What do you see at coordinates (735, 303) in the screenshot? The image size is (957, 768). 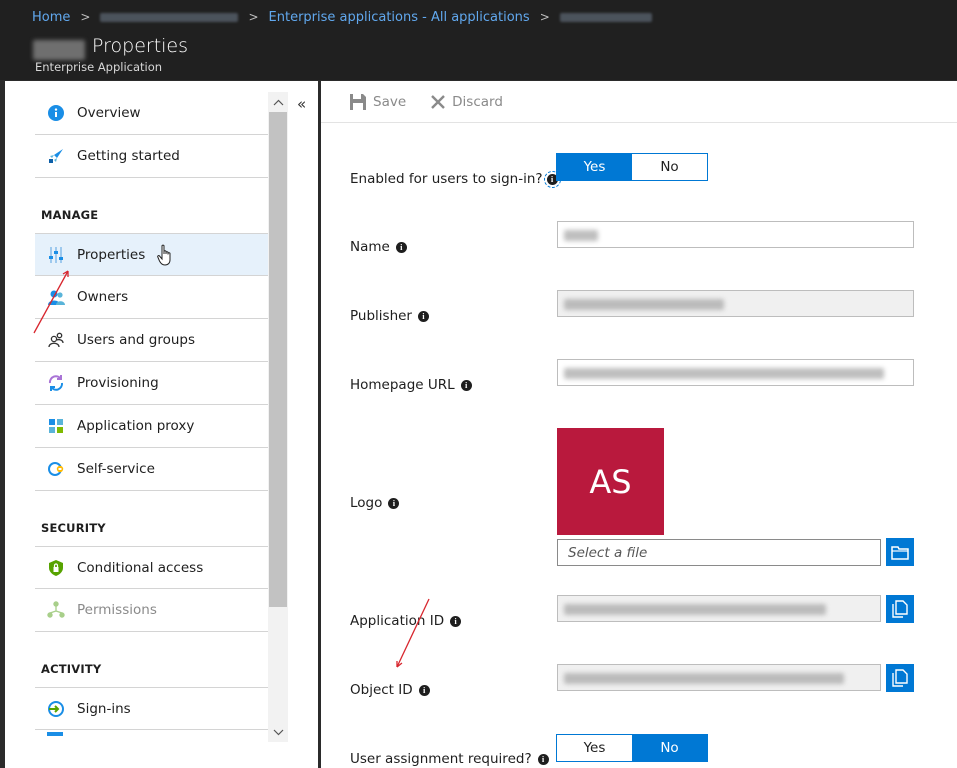 I see `publisher-input` at bounding box center [735, 303].